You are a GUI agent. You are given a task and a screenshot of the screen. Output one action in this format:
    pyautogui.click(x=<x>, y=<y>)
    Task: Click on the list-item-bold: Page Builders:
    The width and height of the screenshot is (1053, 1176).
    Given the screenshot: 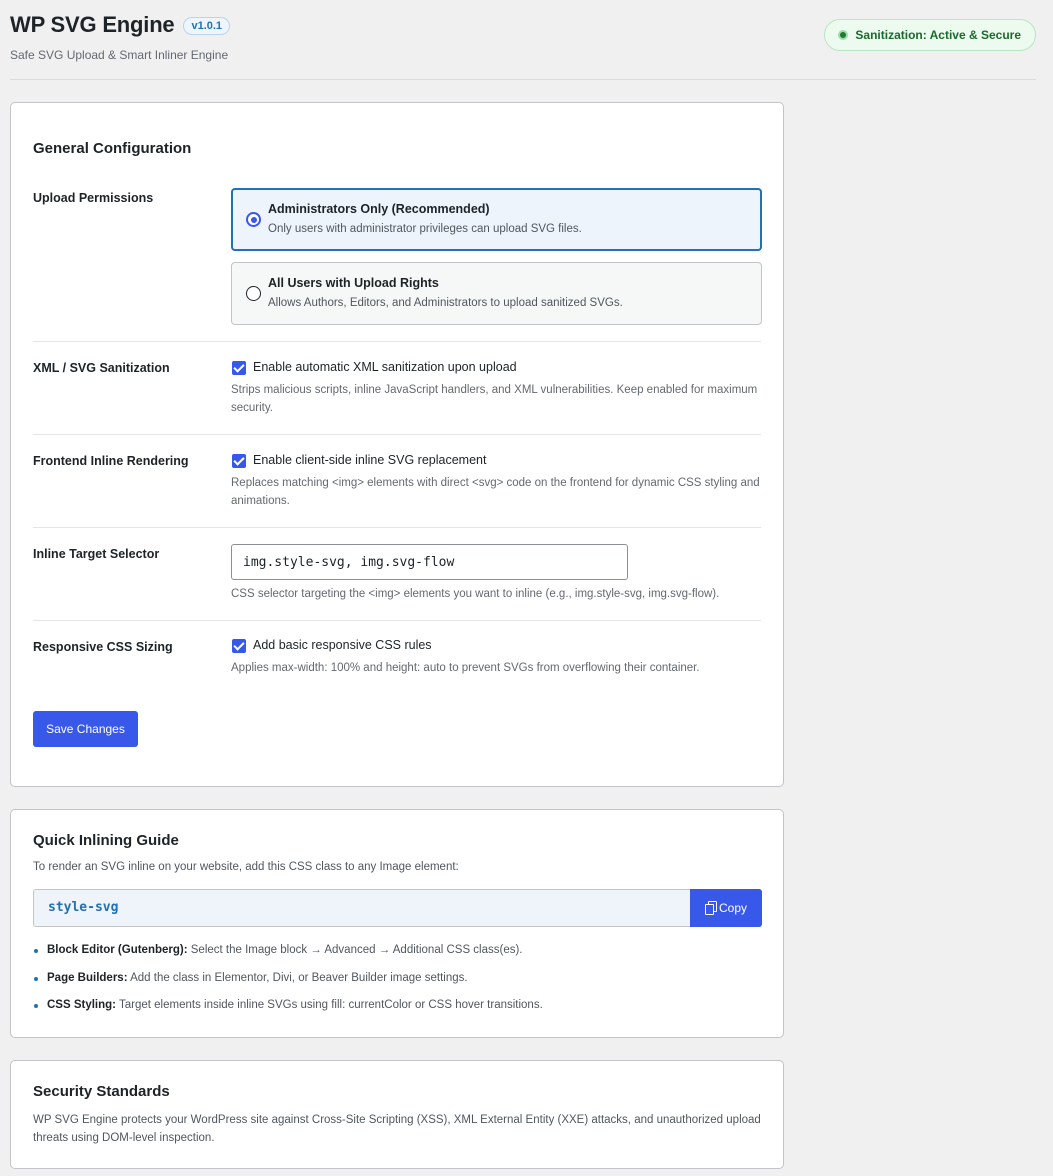 What is the action you would take?
    pyautogui.click(x=87, y=977)
    